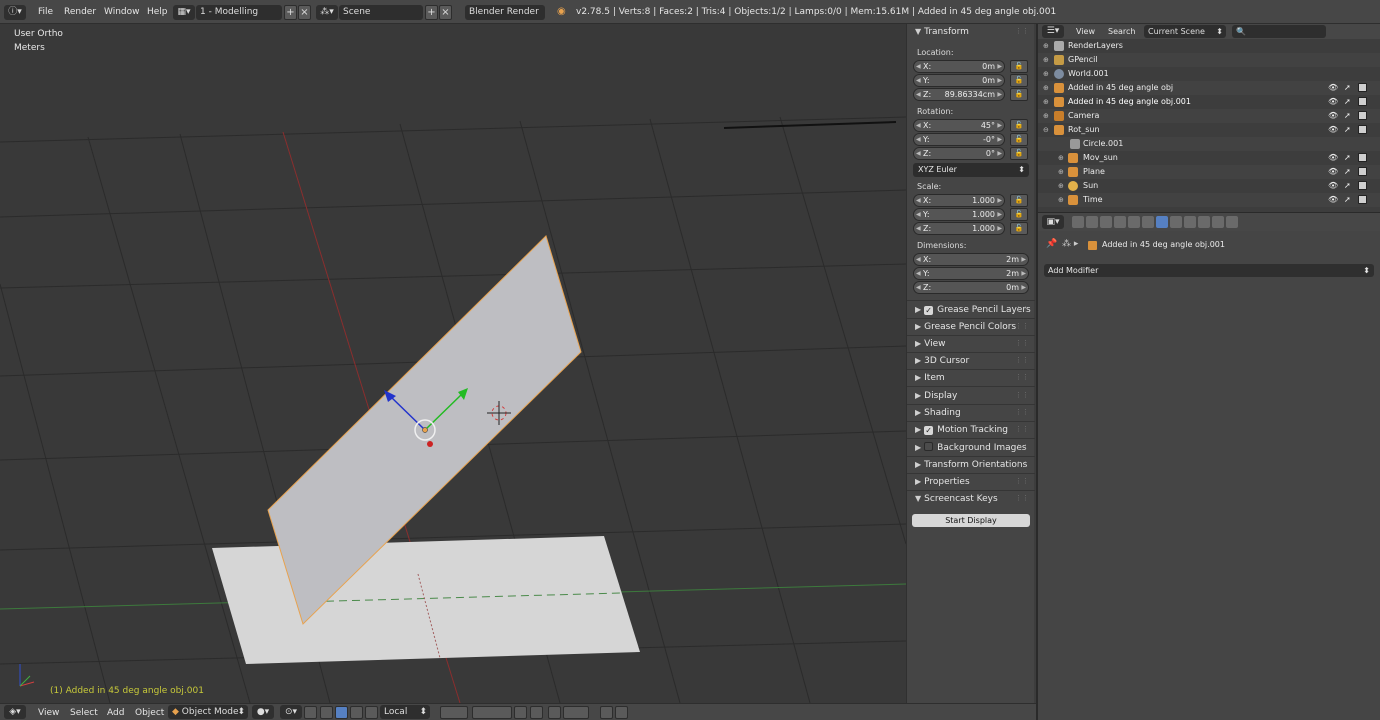  Describe the element at coordinates (15, 12) in the screenshot. I see `info-editor-type-icon: ⓘ▾` at that location.